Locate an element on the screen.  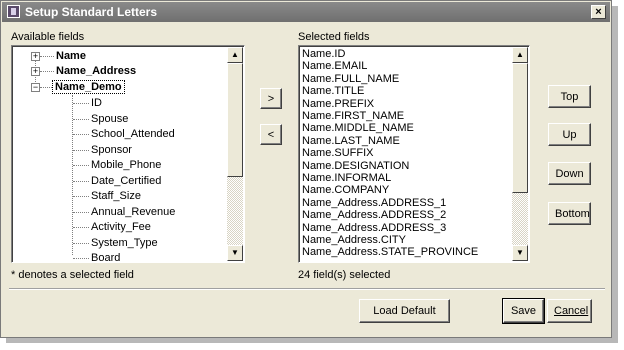
save-button: Save is located at coordinates (523, 311).